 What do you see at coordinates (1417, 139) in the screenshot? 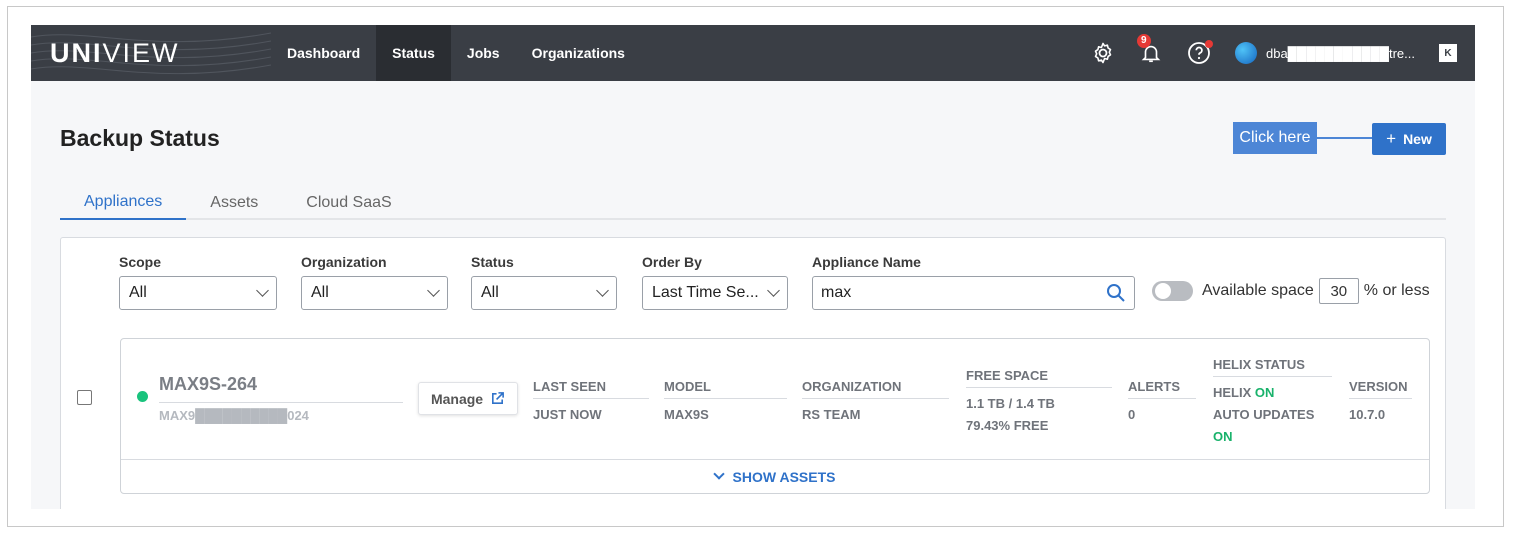
I see `new-button-label: New` at bounding box center [1417, 139].